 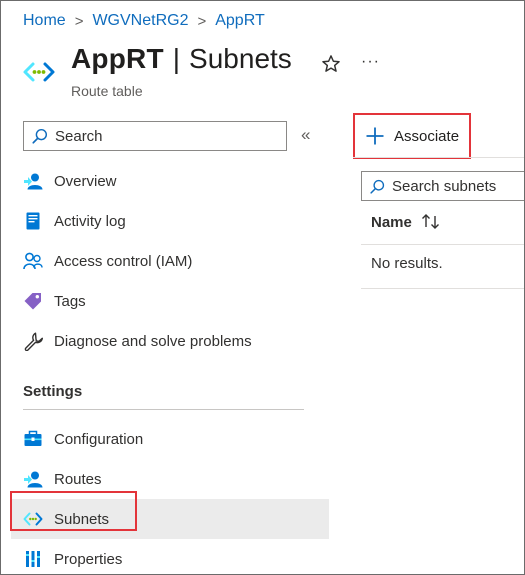 I want to click on breadcrumb-route-table: AppRT, so click(x=240, y=21).